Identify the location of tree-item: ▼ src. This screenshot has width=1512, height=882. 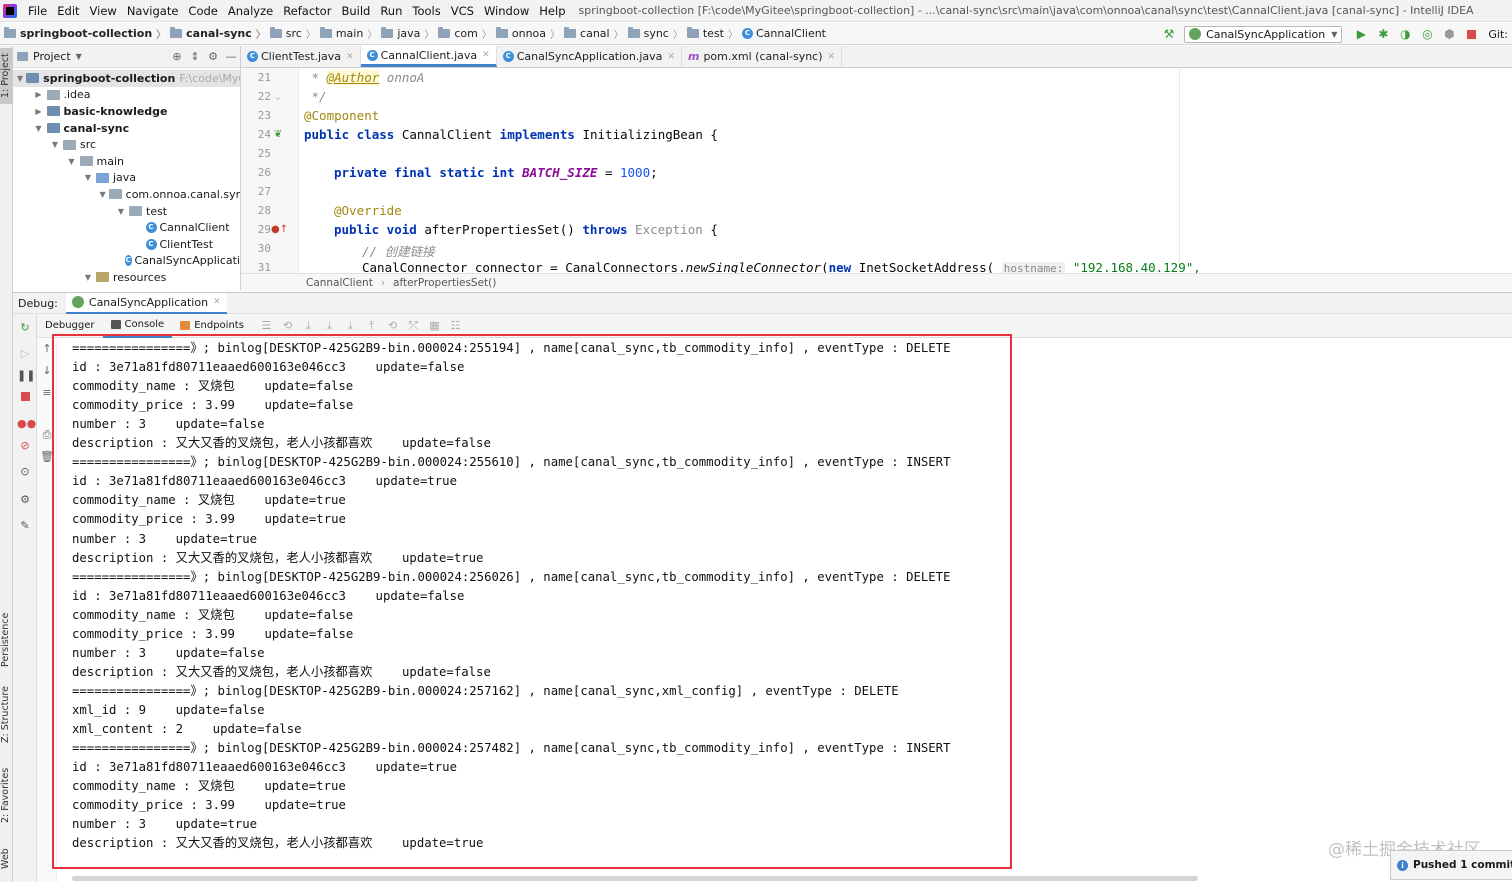
(126, 144).